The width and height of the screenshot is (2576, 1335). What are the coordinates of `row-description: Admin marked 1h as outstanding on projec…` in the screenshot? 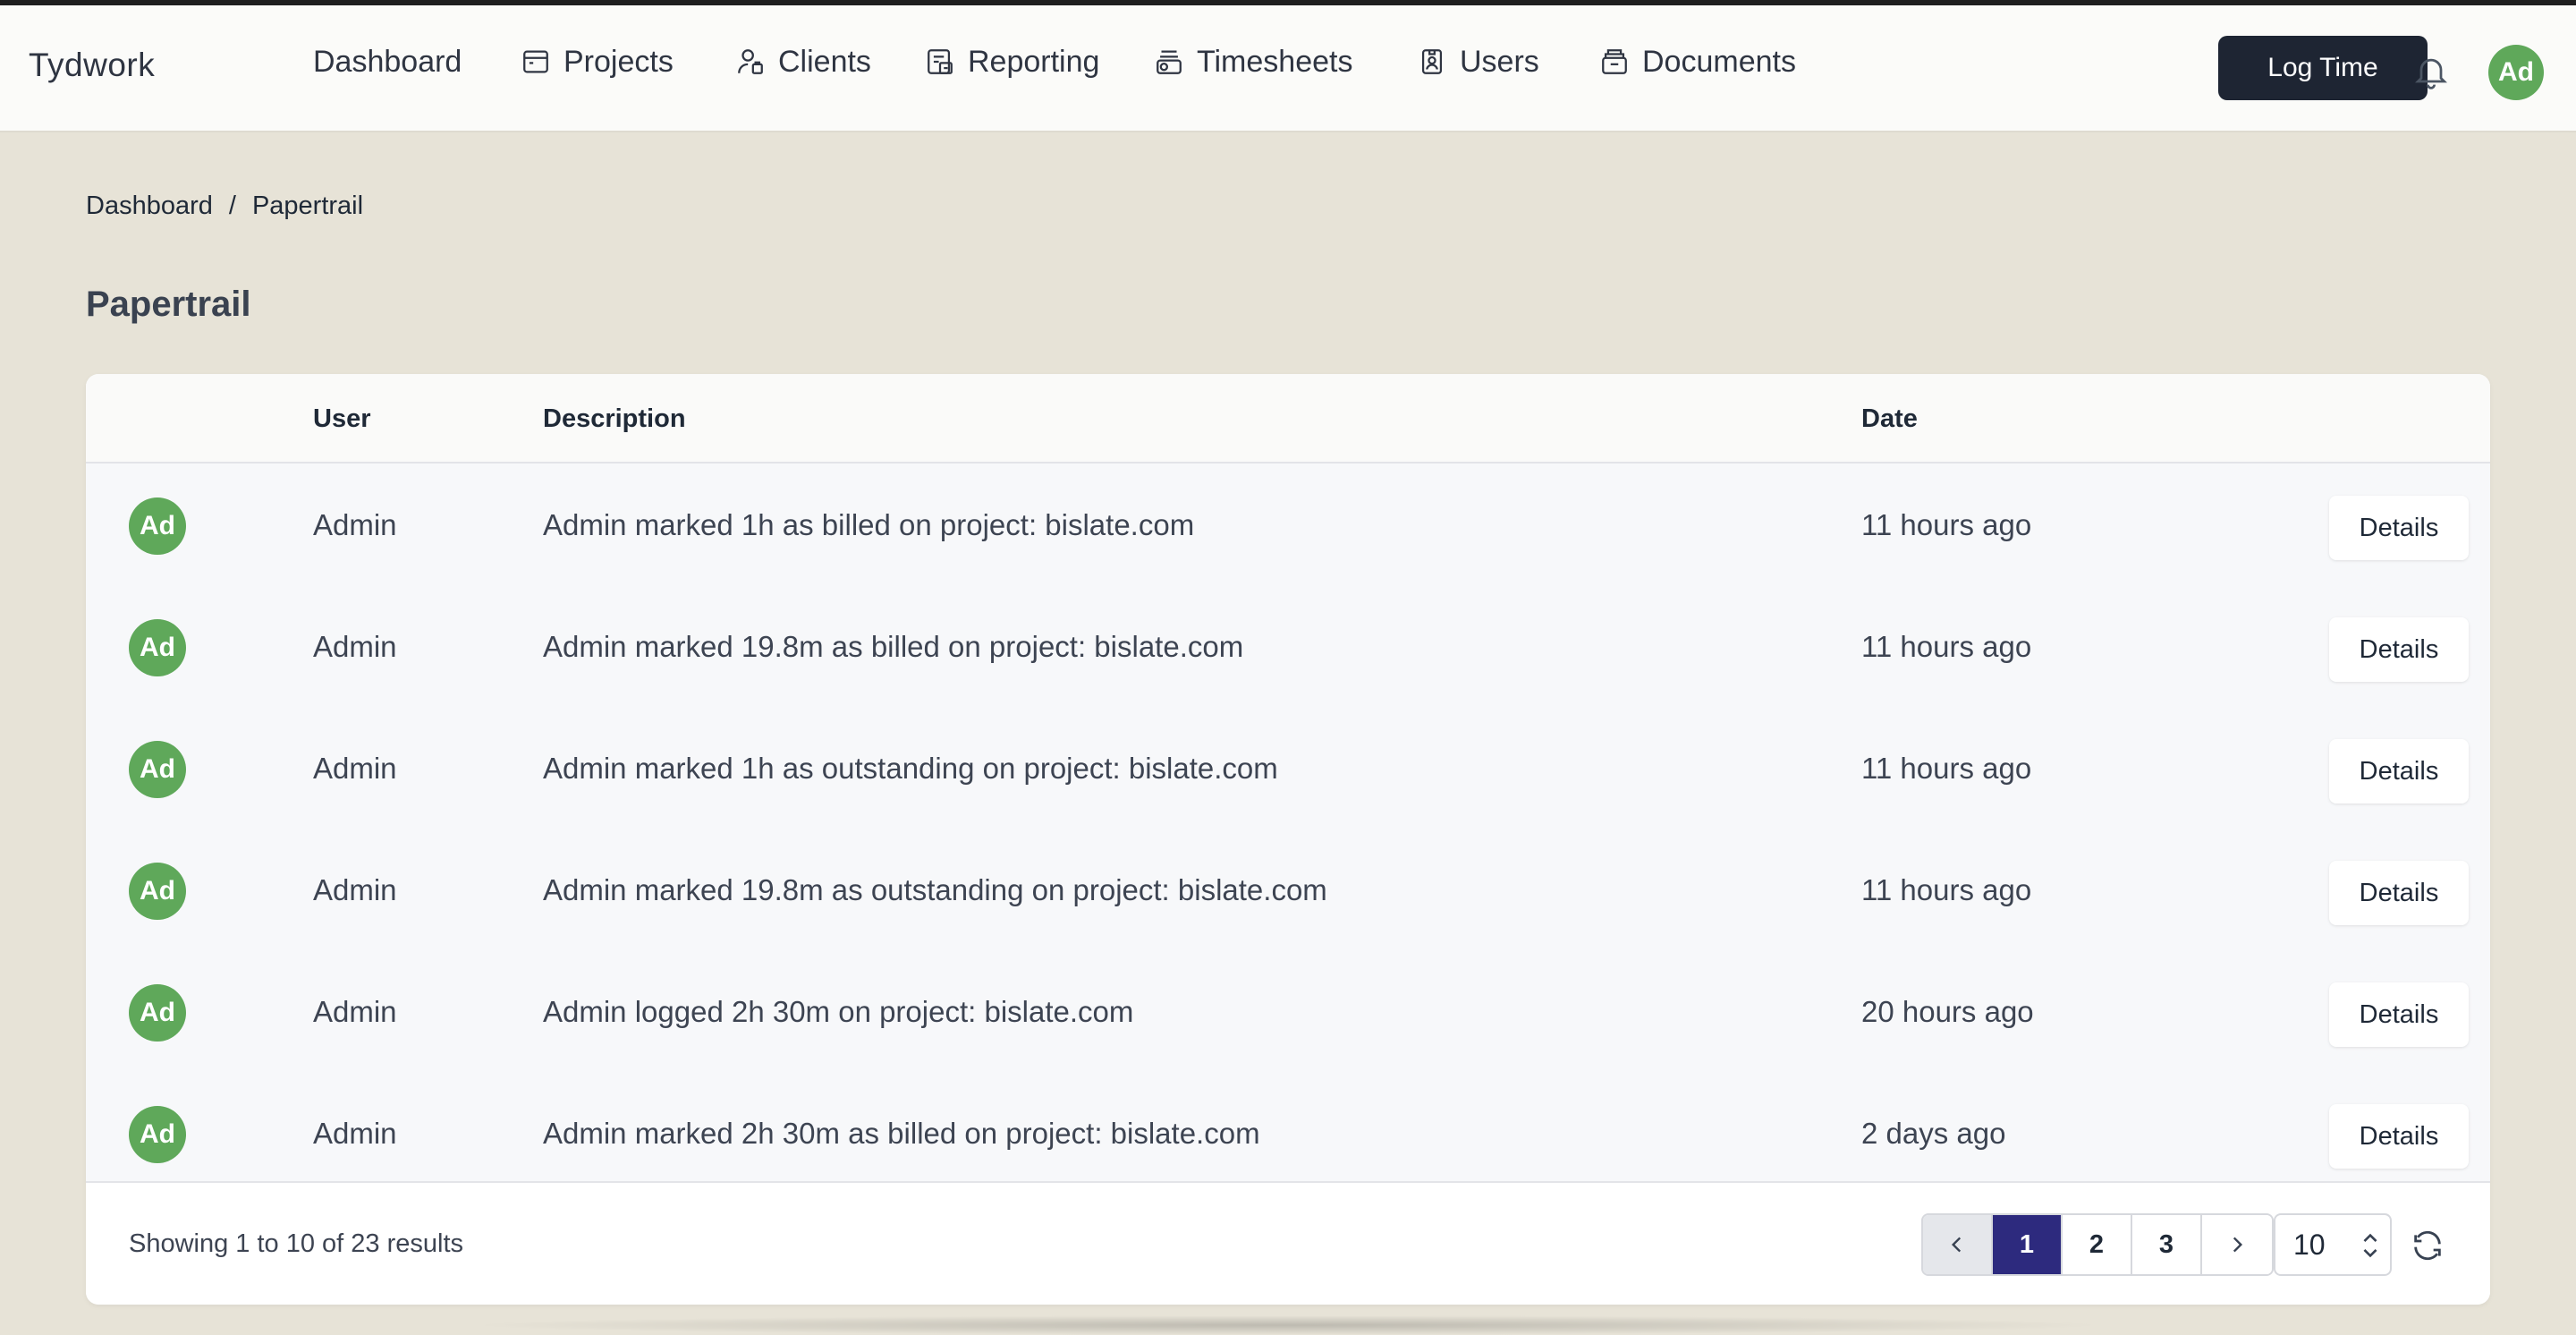 It's located at (910, 768).